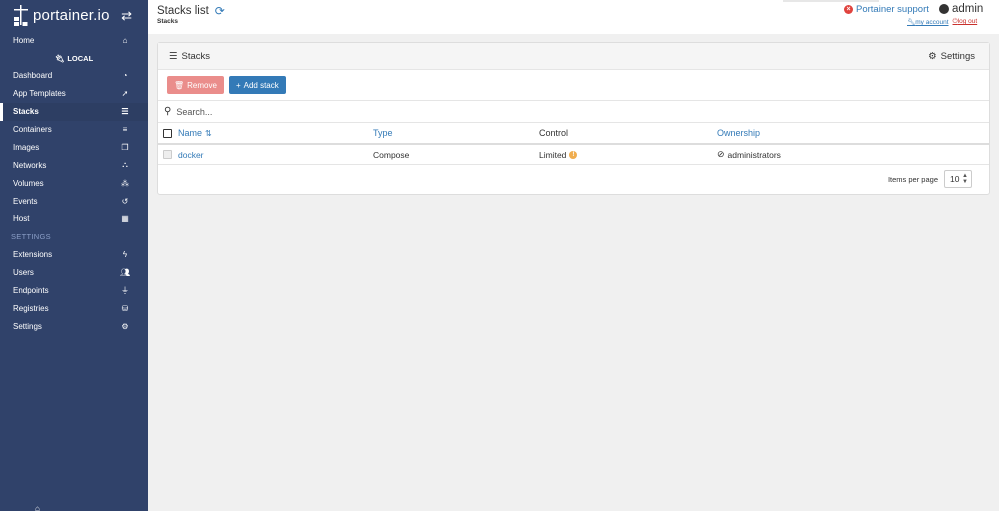 The image size is (999, 511). Describe the element at coordinates (27, 326) in the screenshot. I see `sidebar-item-label: Settings` at that location.